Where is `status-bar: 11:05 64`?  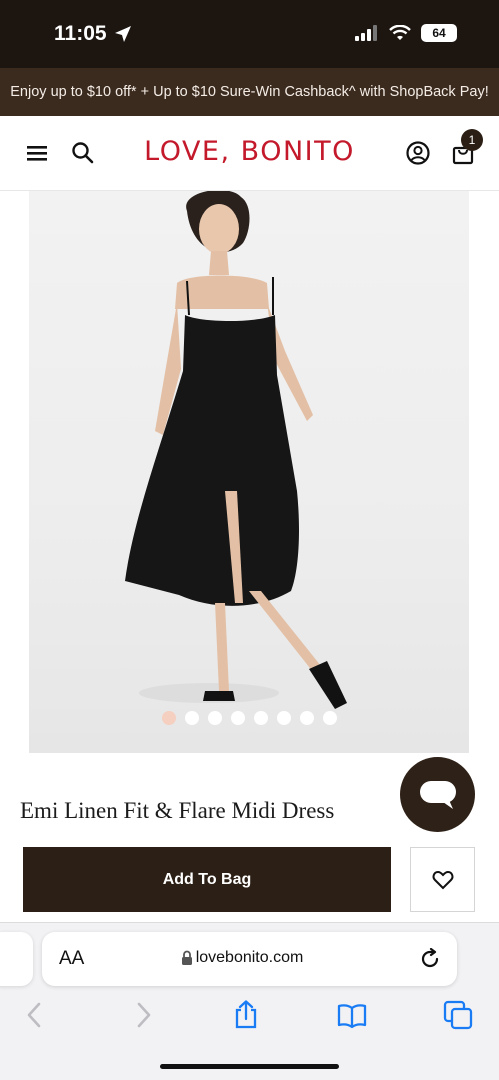
status-bar: 11:05 64 is located at coordinates (249, 34).